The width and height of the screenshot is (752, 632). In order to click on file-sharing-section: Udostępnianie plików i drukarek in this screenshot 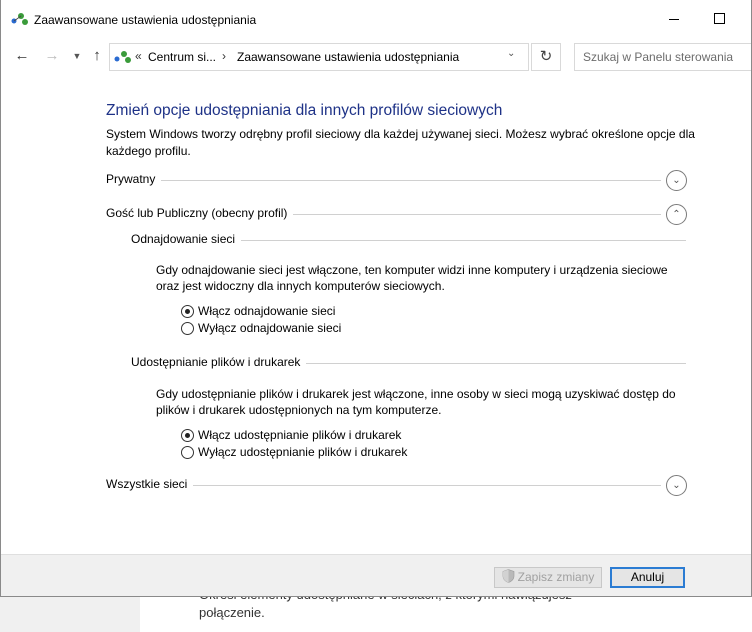, I will do `click(408, 364)`.